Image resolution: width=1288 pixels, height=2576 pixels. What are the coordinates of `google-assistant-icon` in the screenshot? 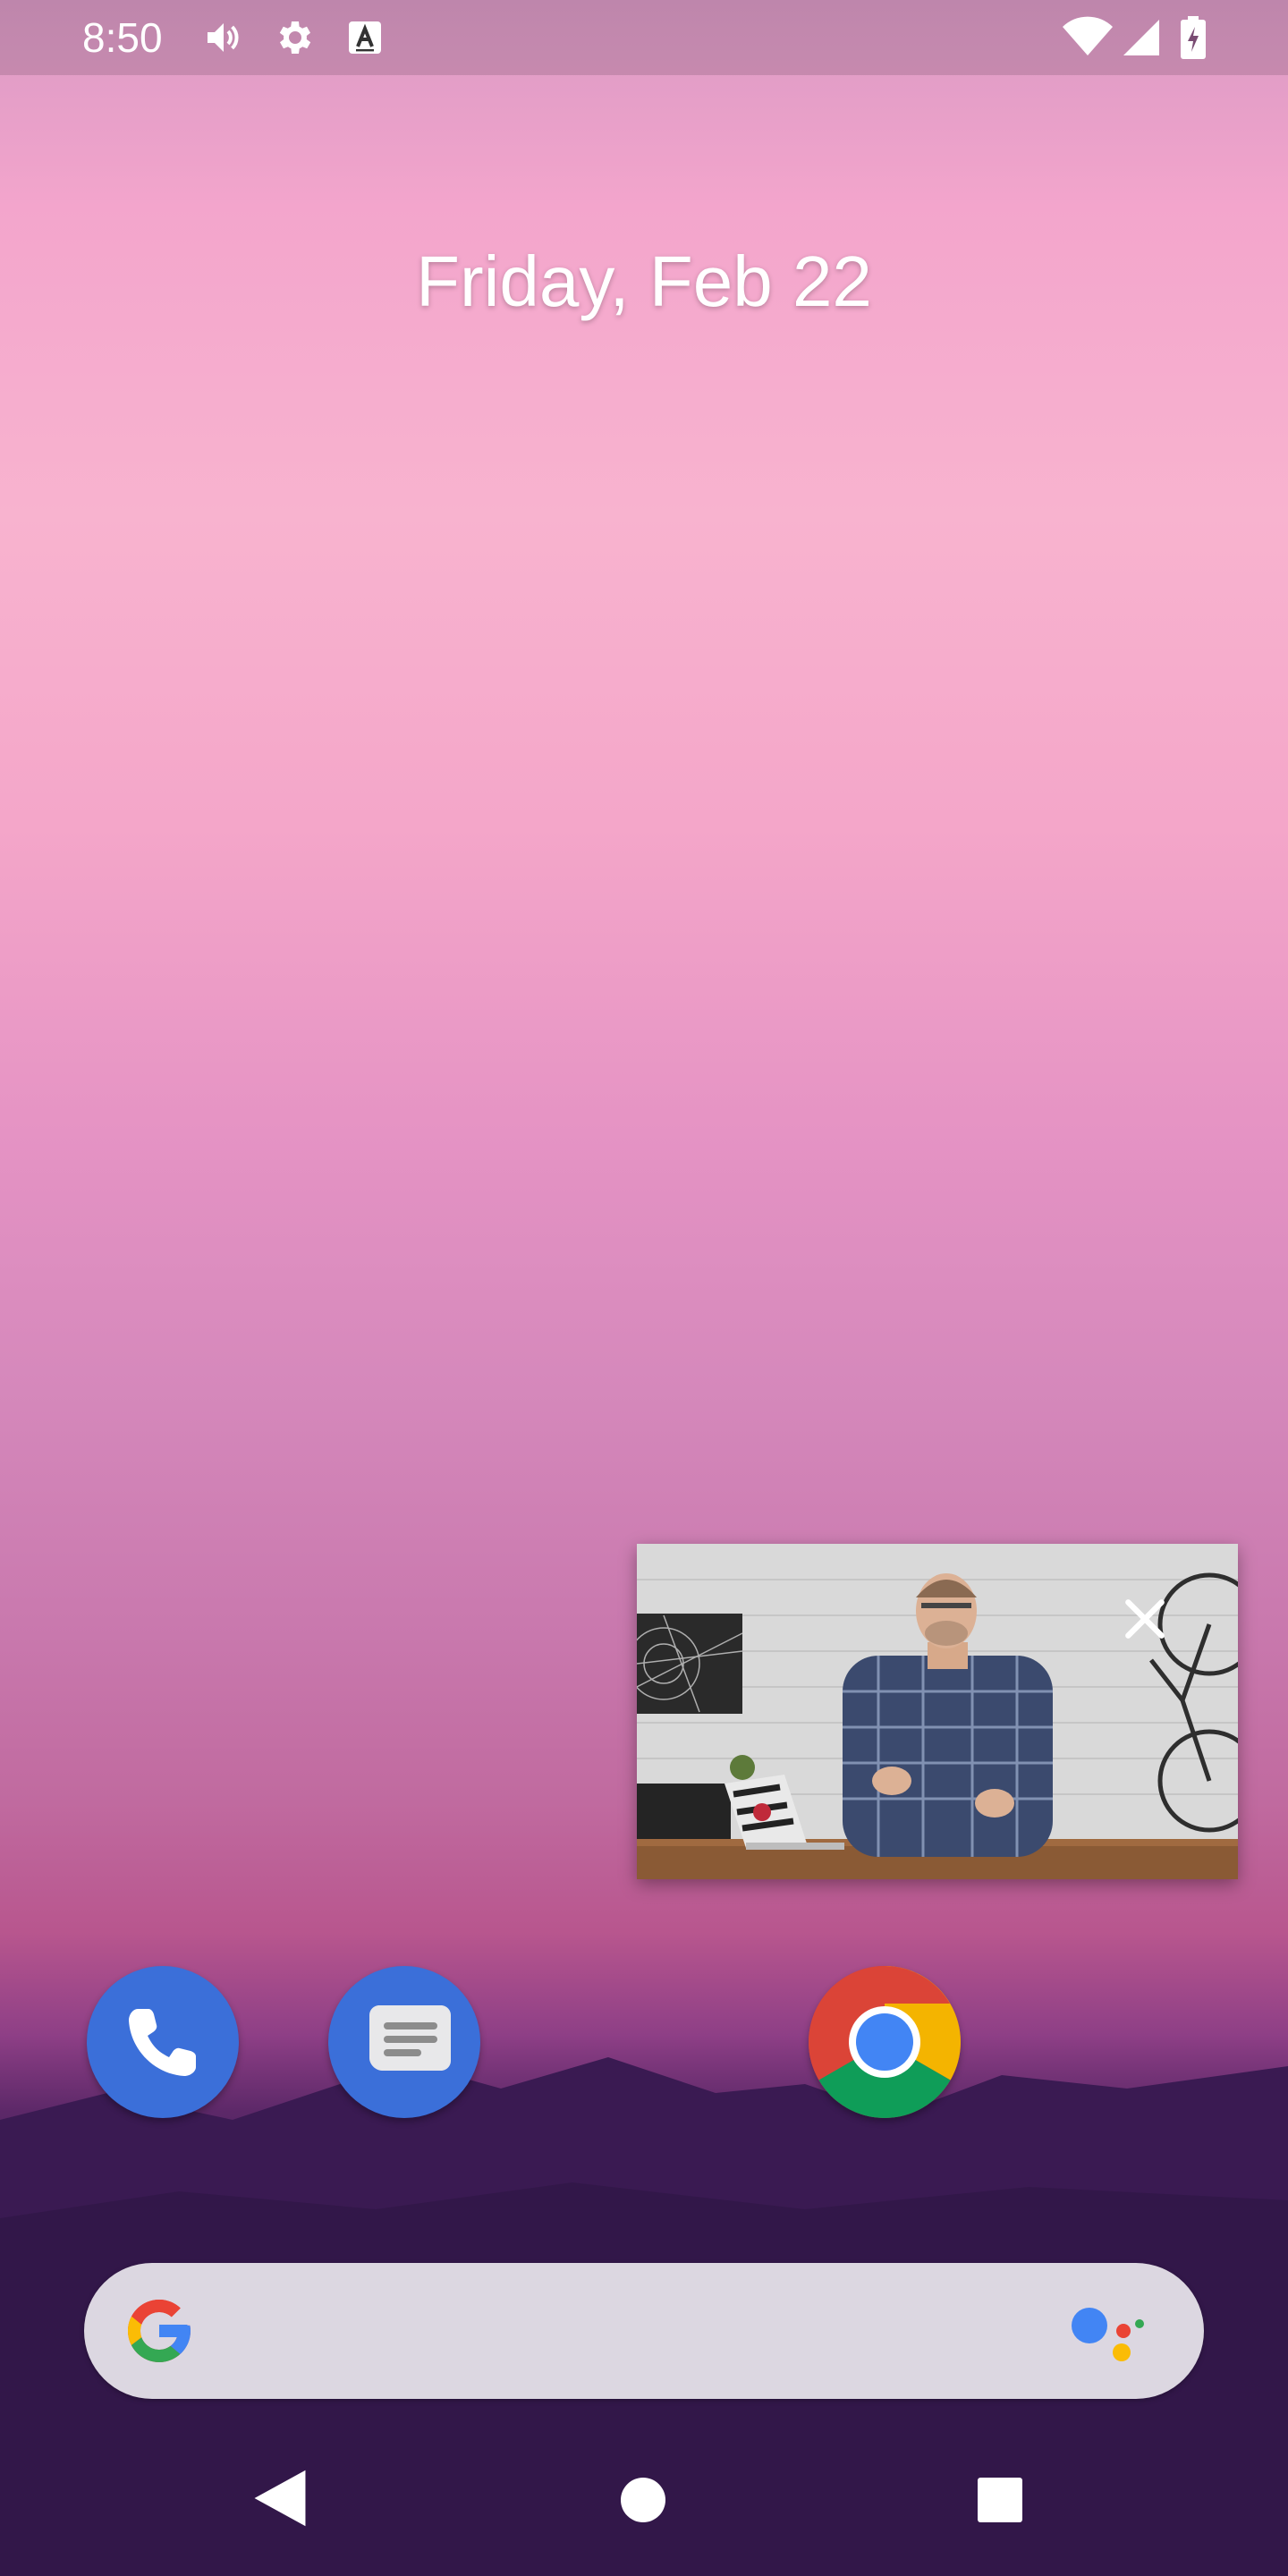 It's located at (1108, 2334).